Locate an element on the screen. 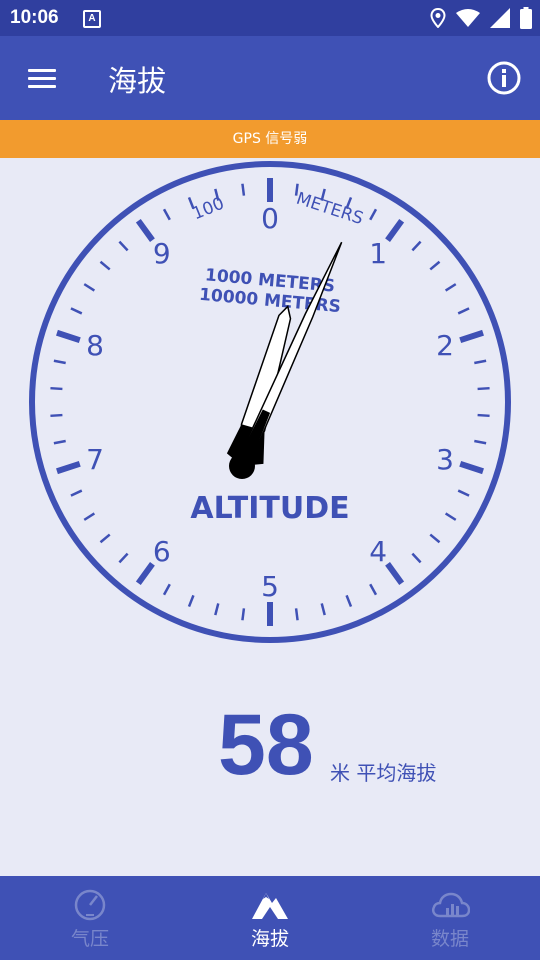  altitude-value: 58 is located at coordinates (266, 745).